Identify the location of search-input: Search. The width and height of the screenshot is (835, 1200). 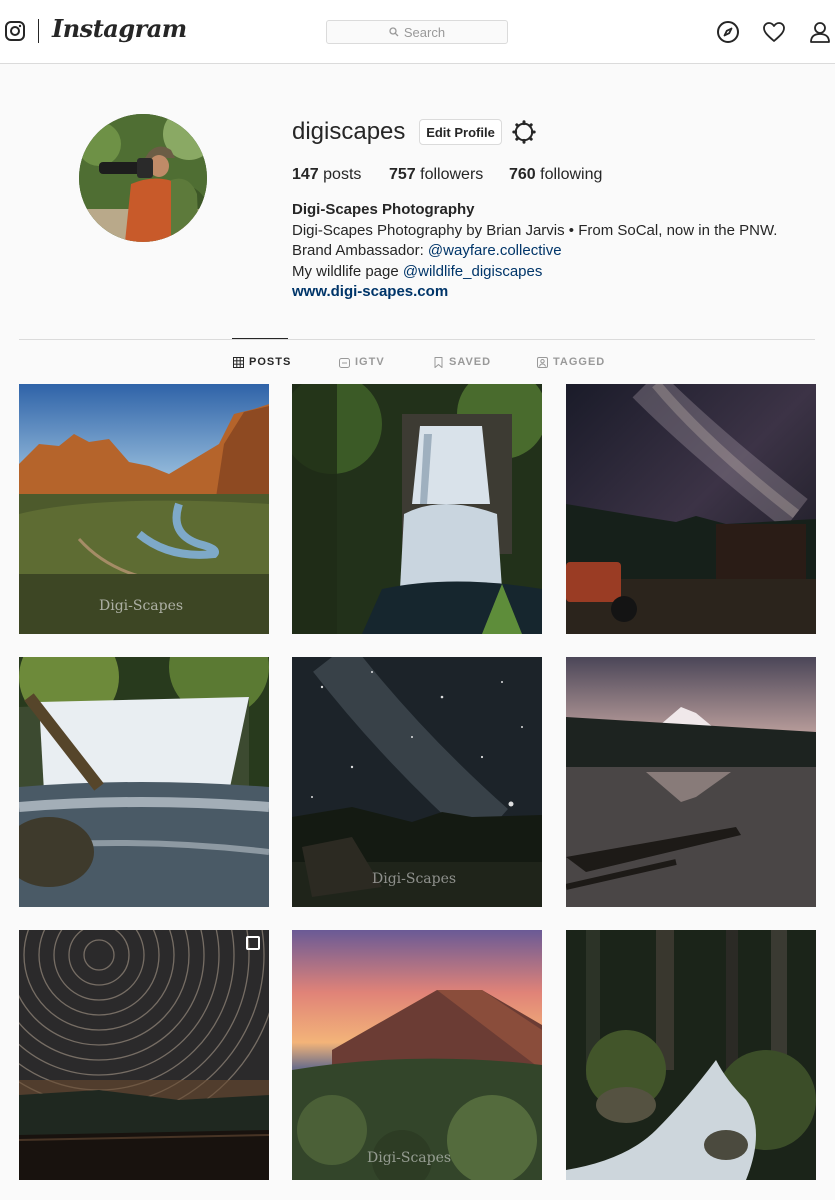
(417, 32).